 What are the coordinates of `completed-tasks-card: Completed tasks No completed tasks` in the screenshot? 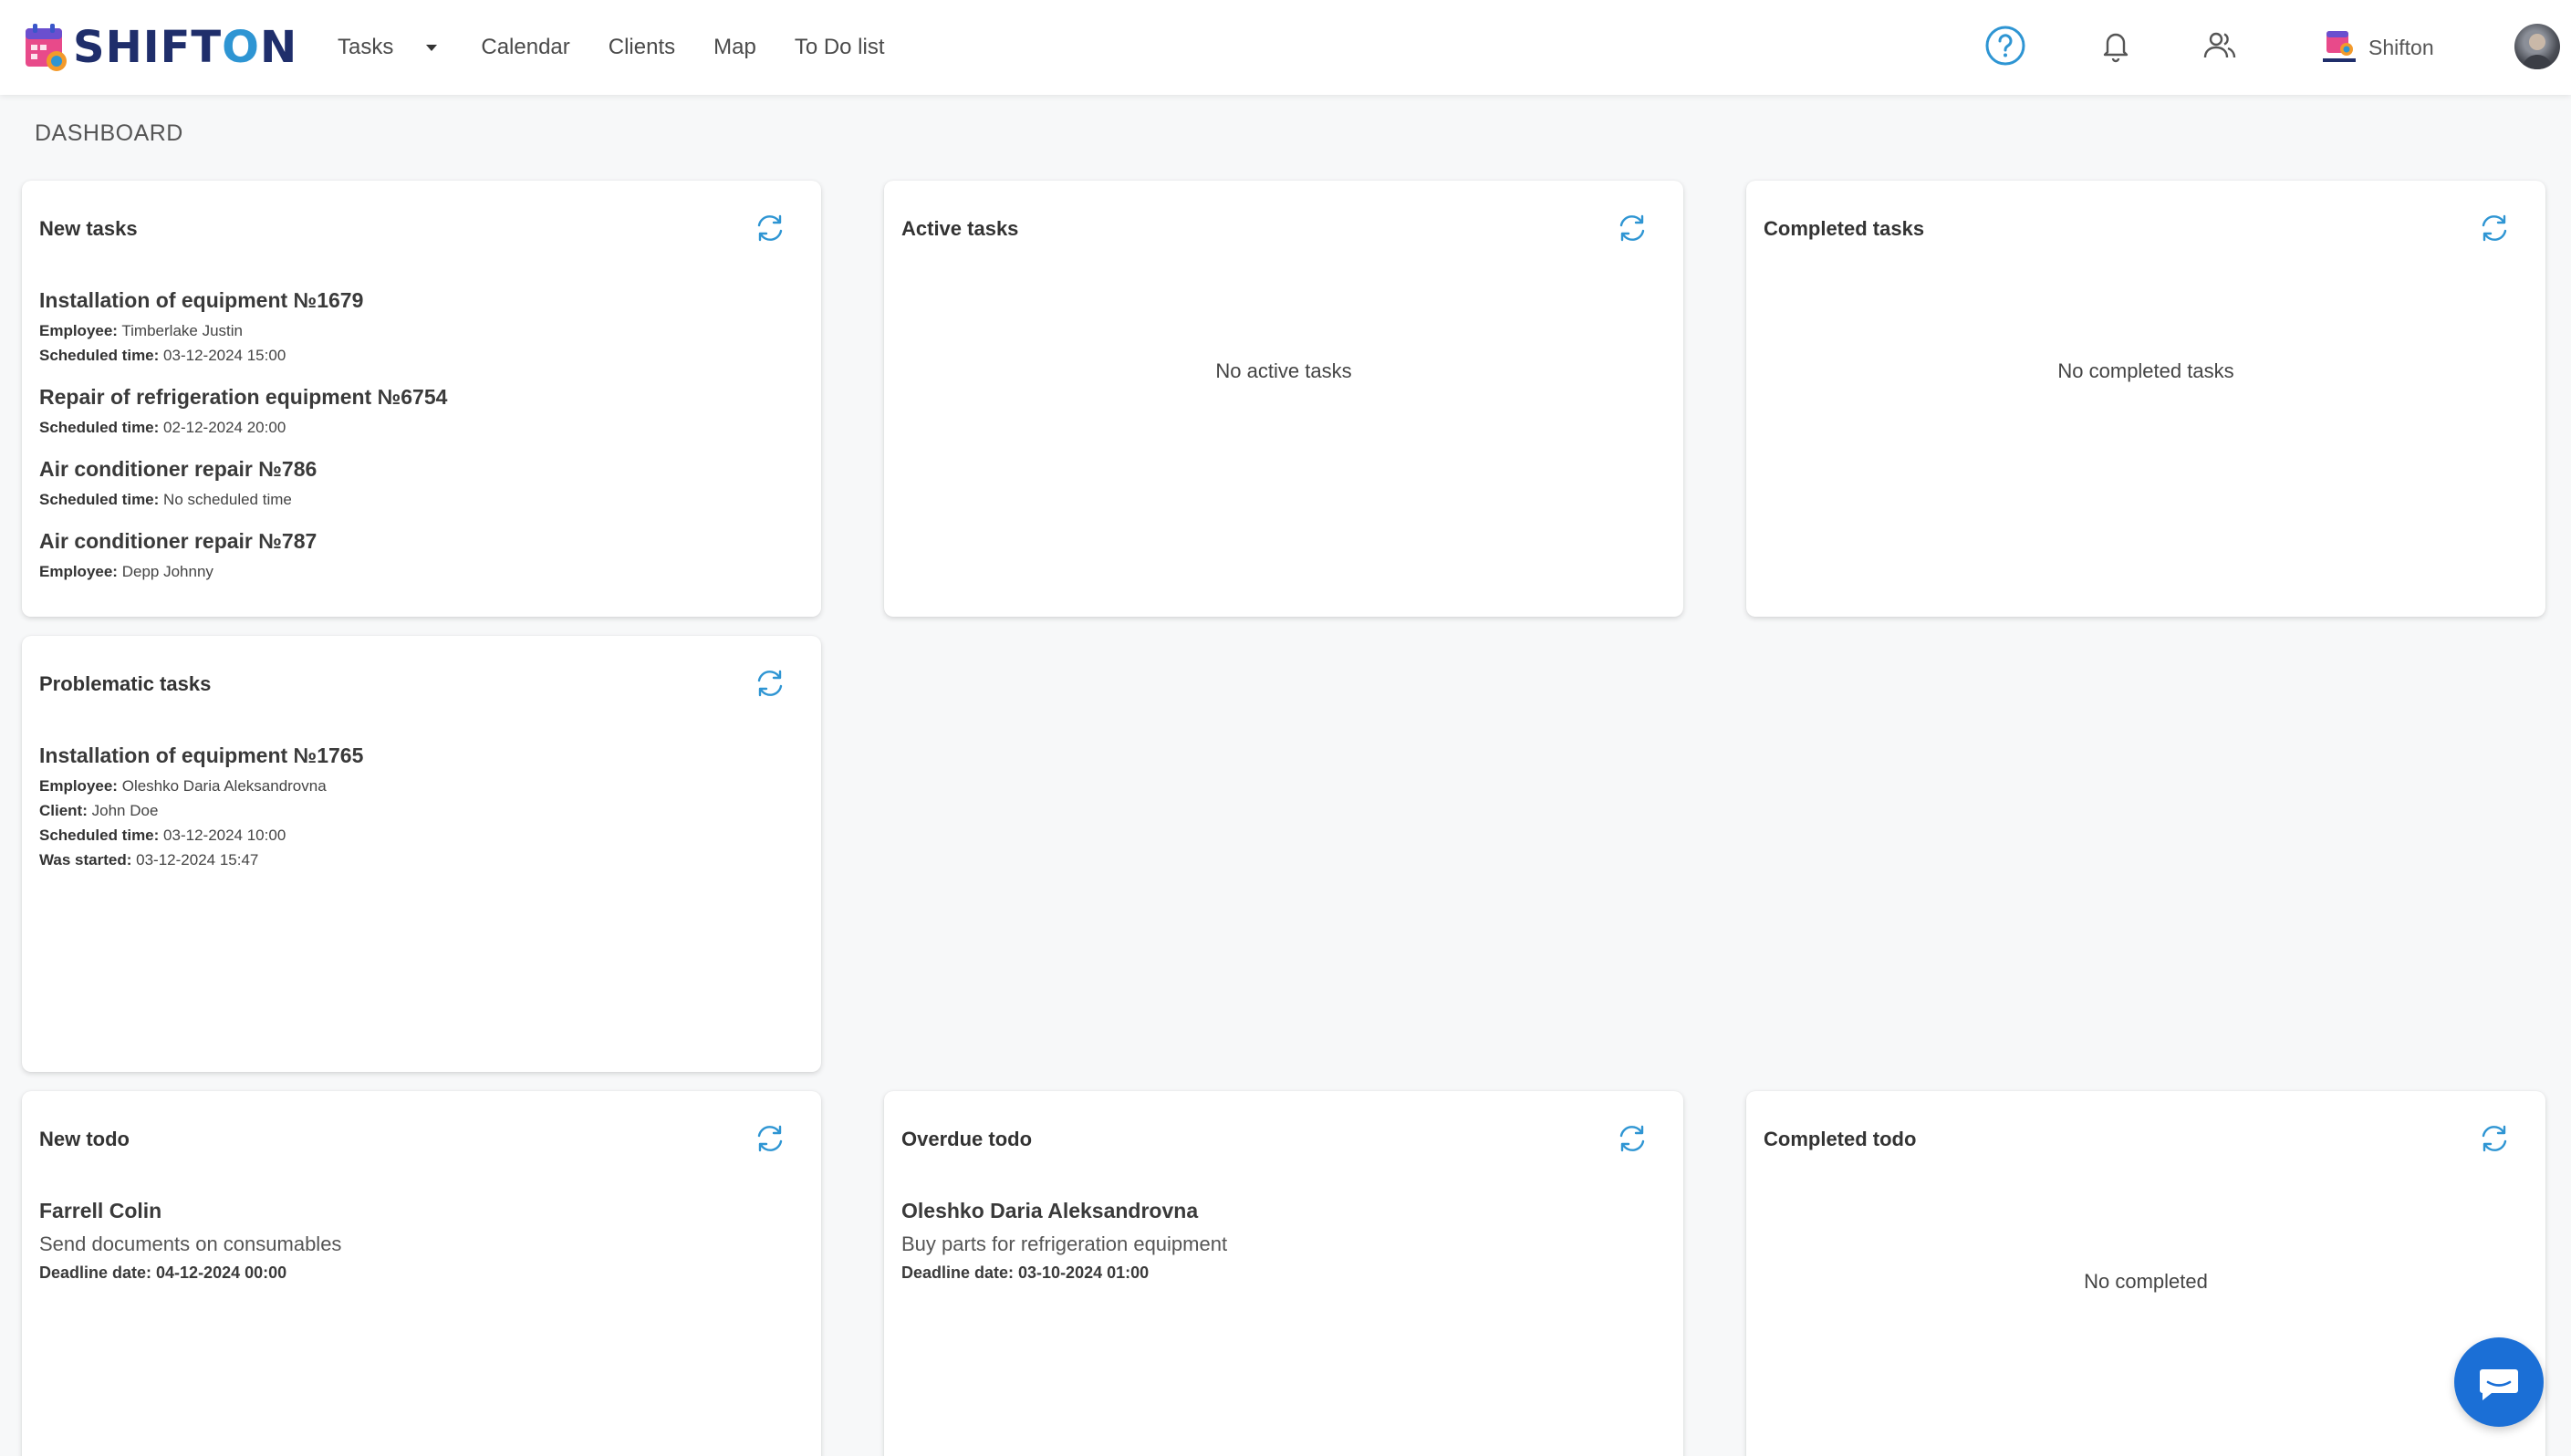 It's located at (2146, 399).